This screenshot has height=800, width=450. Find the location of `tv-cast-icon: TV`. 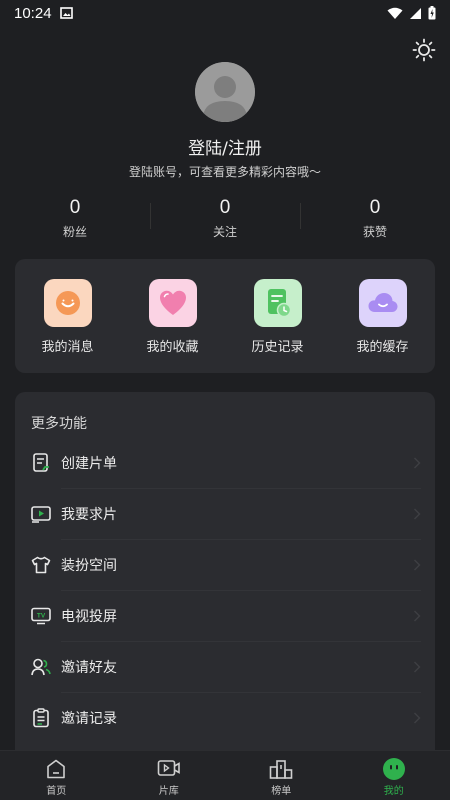

tv-cast-icon: TV is located at coordinates (41, 616).